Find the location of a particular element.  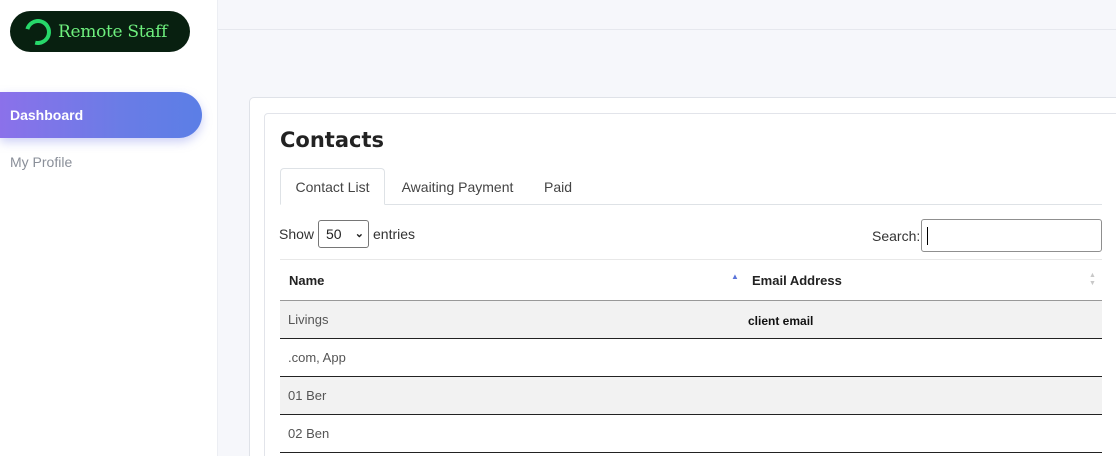

column-header-name: Name is located at coordinates (306, 280).